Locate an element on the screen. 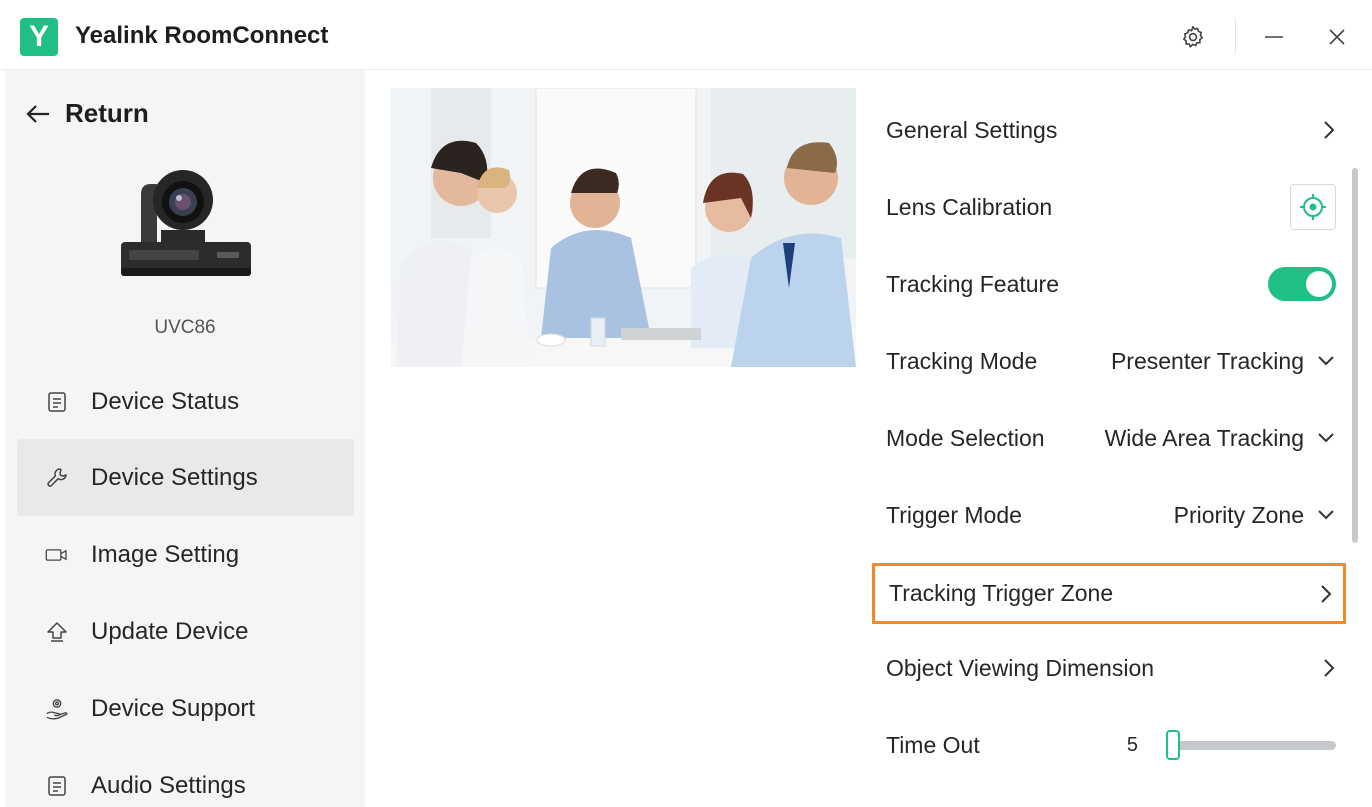 The image size is (1372, 807). app-title: Yealink RoomConnect is located at coordinates (202, 35).